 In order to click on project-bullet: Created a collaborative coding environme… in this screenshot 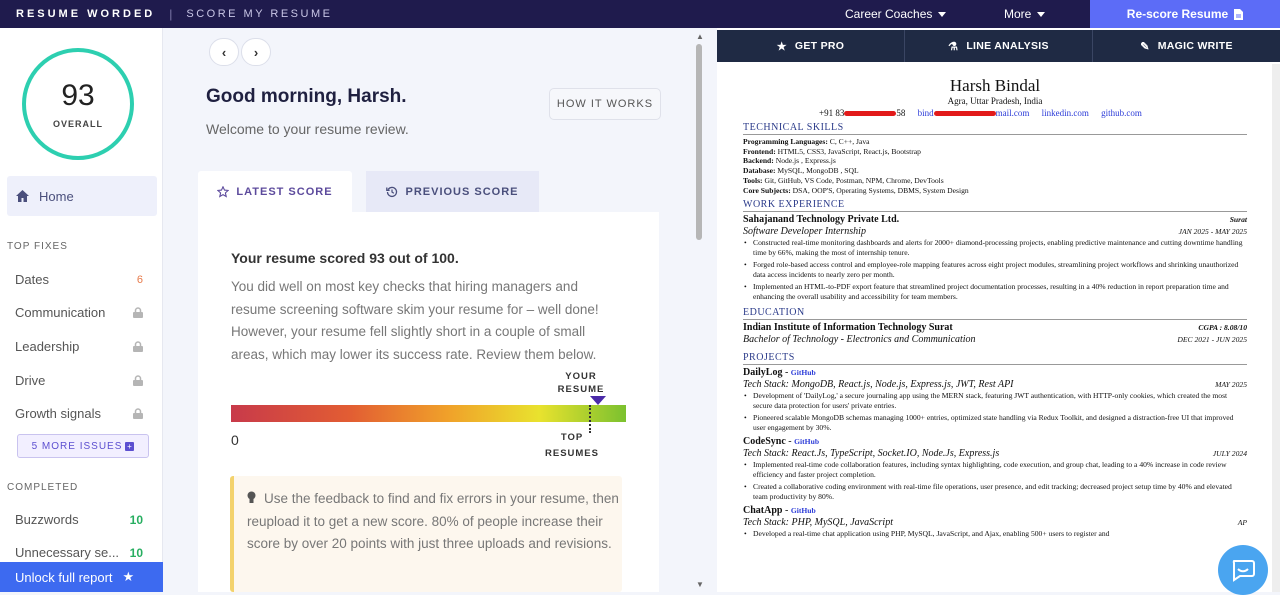, I will do `click(995, 491)`.